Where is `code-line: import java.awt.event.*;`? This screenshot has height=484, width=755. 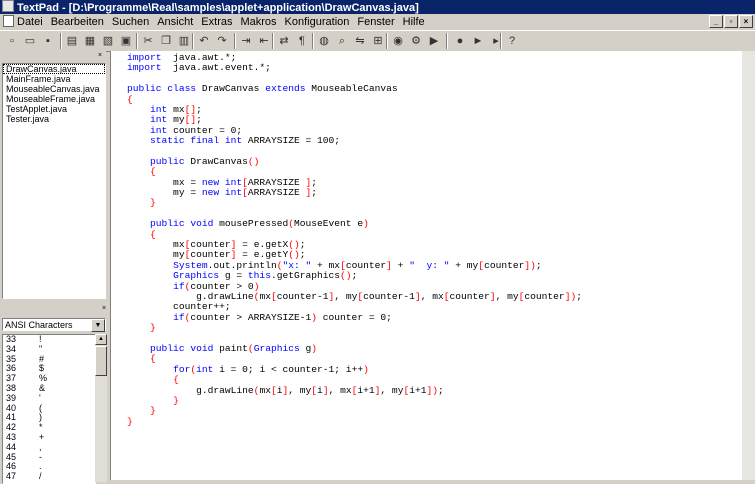
code-line: import java.awt.event.*; is located at coordinates (354, 68).